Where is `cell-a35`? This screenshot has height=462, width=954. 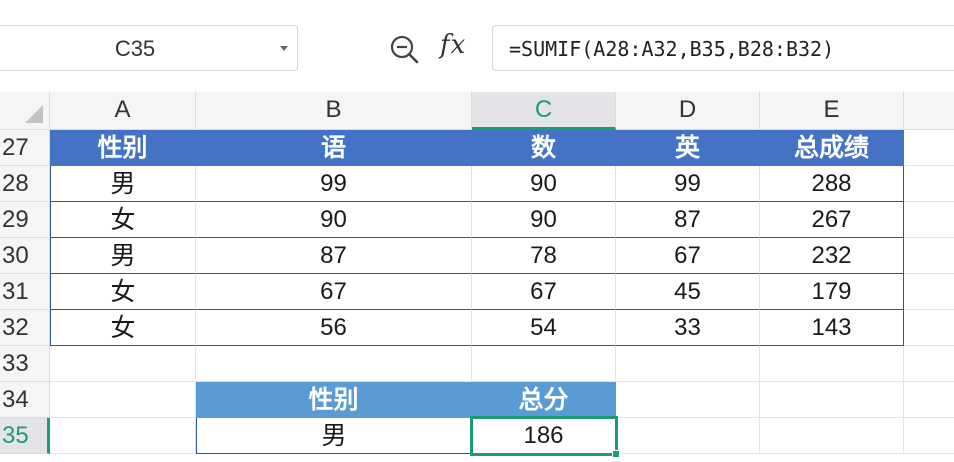
cell-a35 is located at coordinates (123, 436).